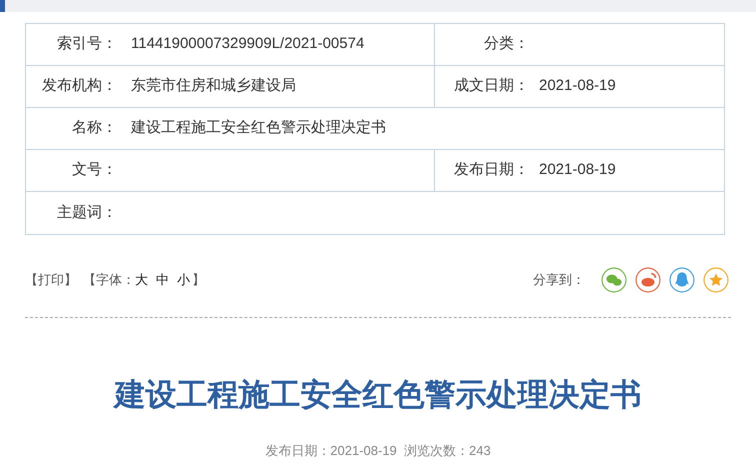 The height and width of the screenshot is (465, 756). Describe the element at coordinates (94, 170) in the screenshot. I see `field-label: 文号：` at that location.